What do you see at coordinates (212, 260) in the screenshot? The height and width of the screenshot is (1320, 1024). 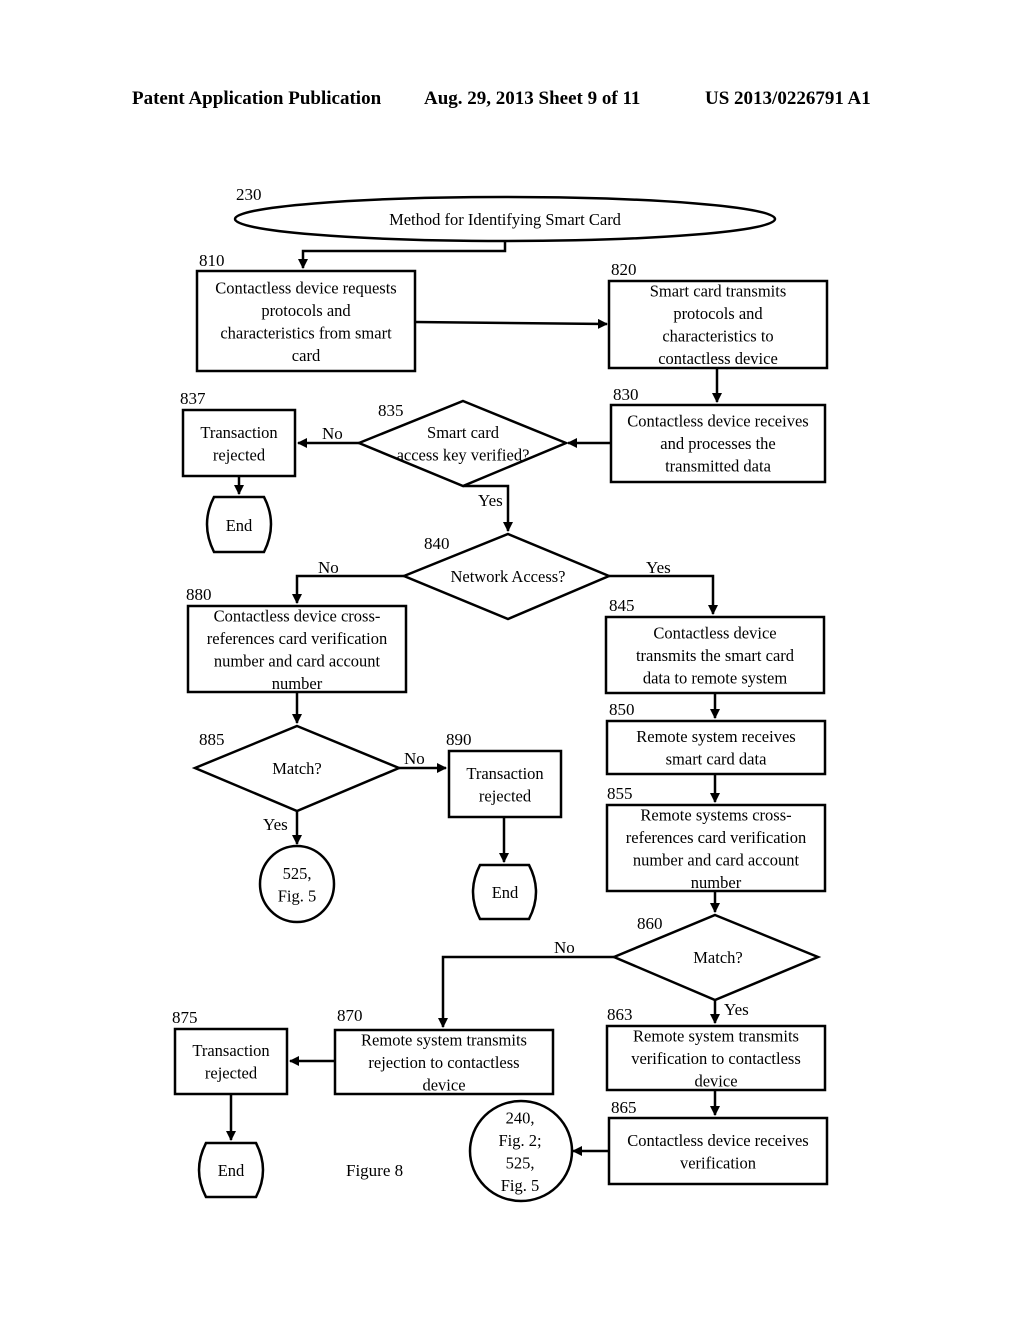 I see `node-ref: 810` at bounding box center [212, 260].